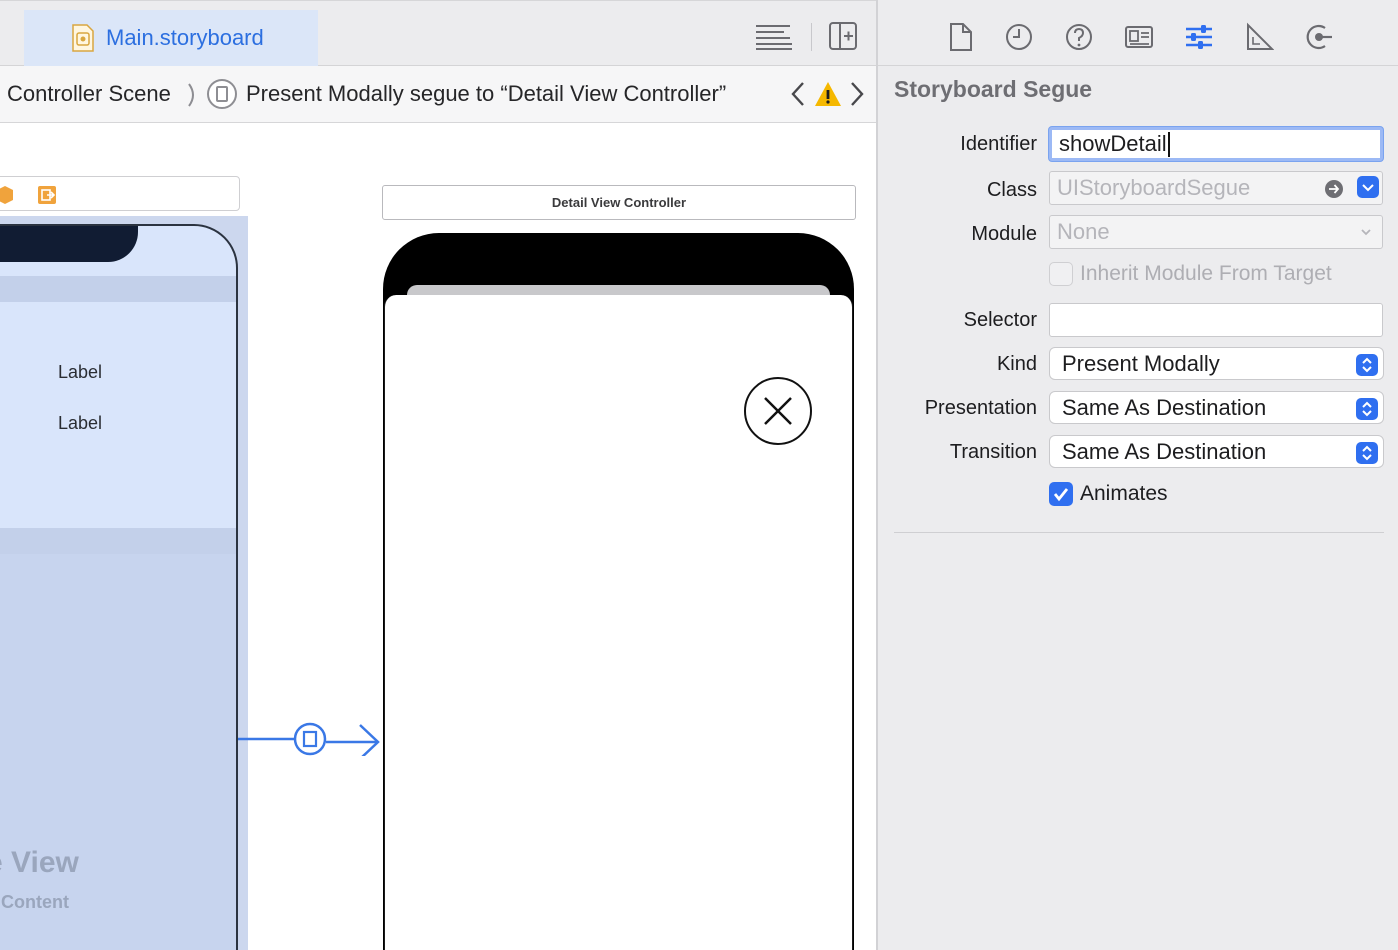 The image size is (1398, 950). Describe the element at coordinates (1139, 532) in the screenshot. I see `section-divider` at that location.